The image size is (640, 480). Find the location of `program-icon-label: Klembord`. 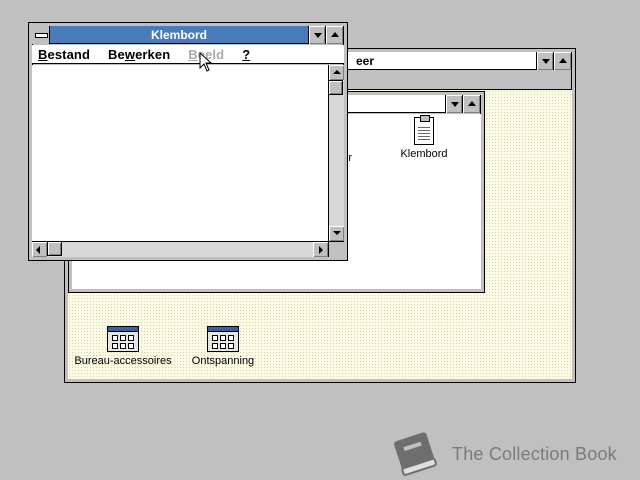

program-icon-label: Klembord is located at coordinates (424, 154).